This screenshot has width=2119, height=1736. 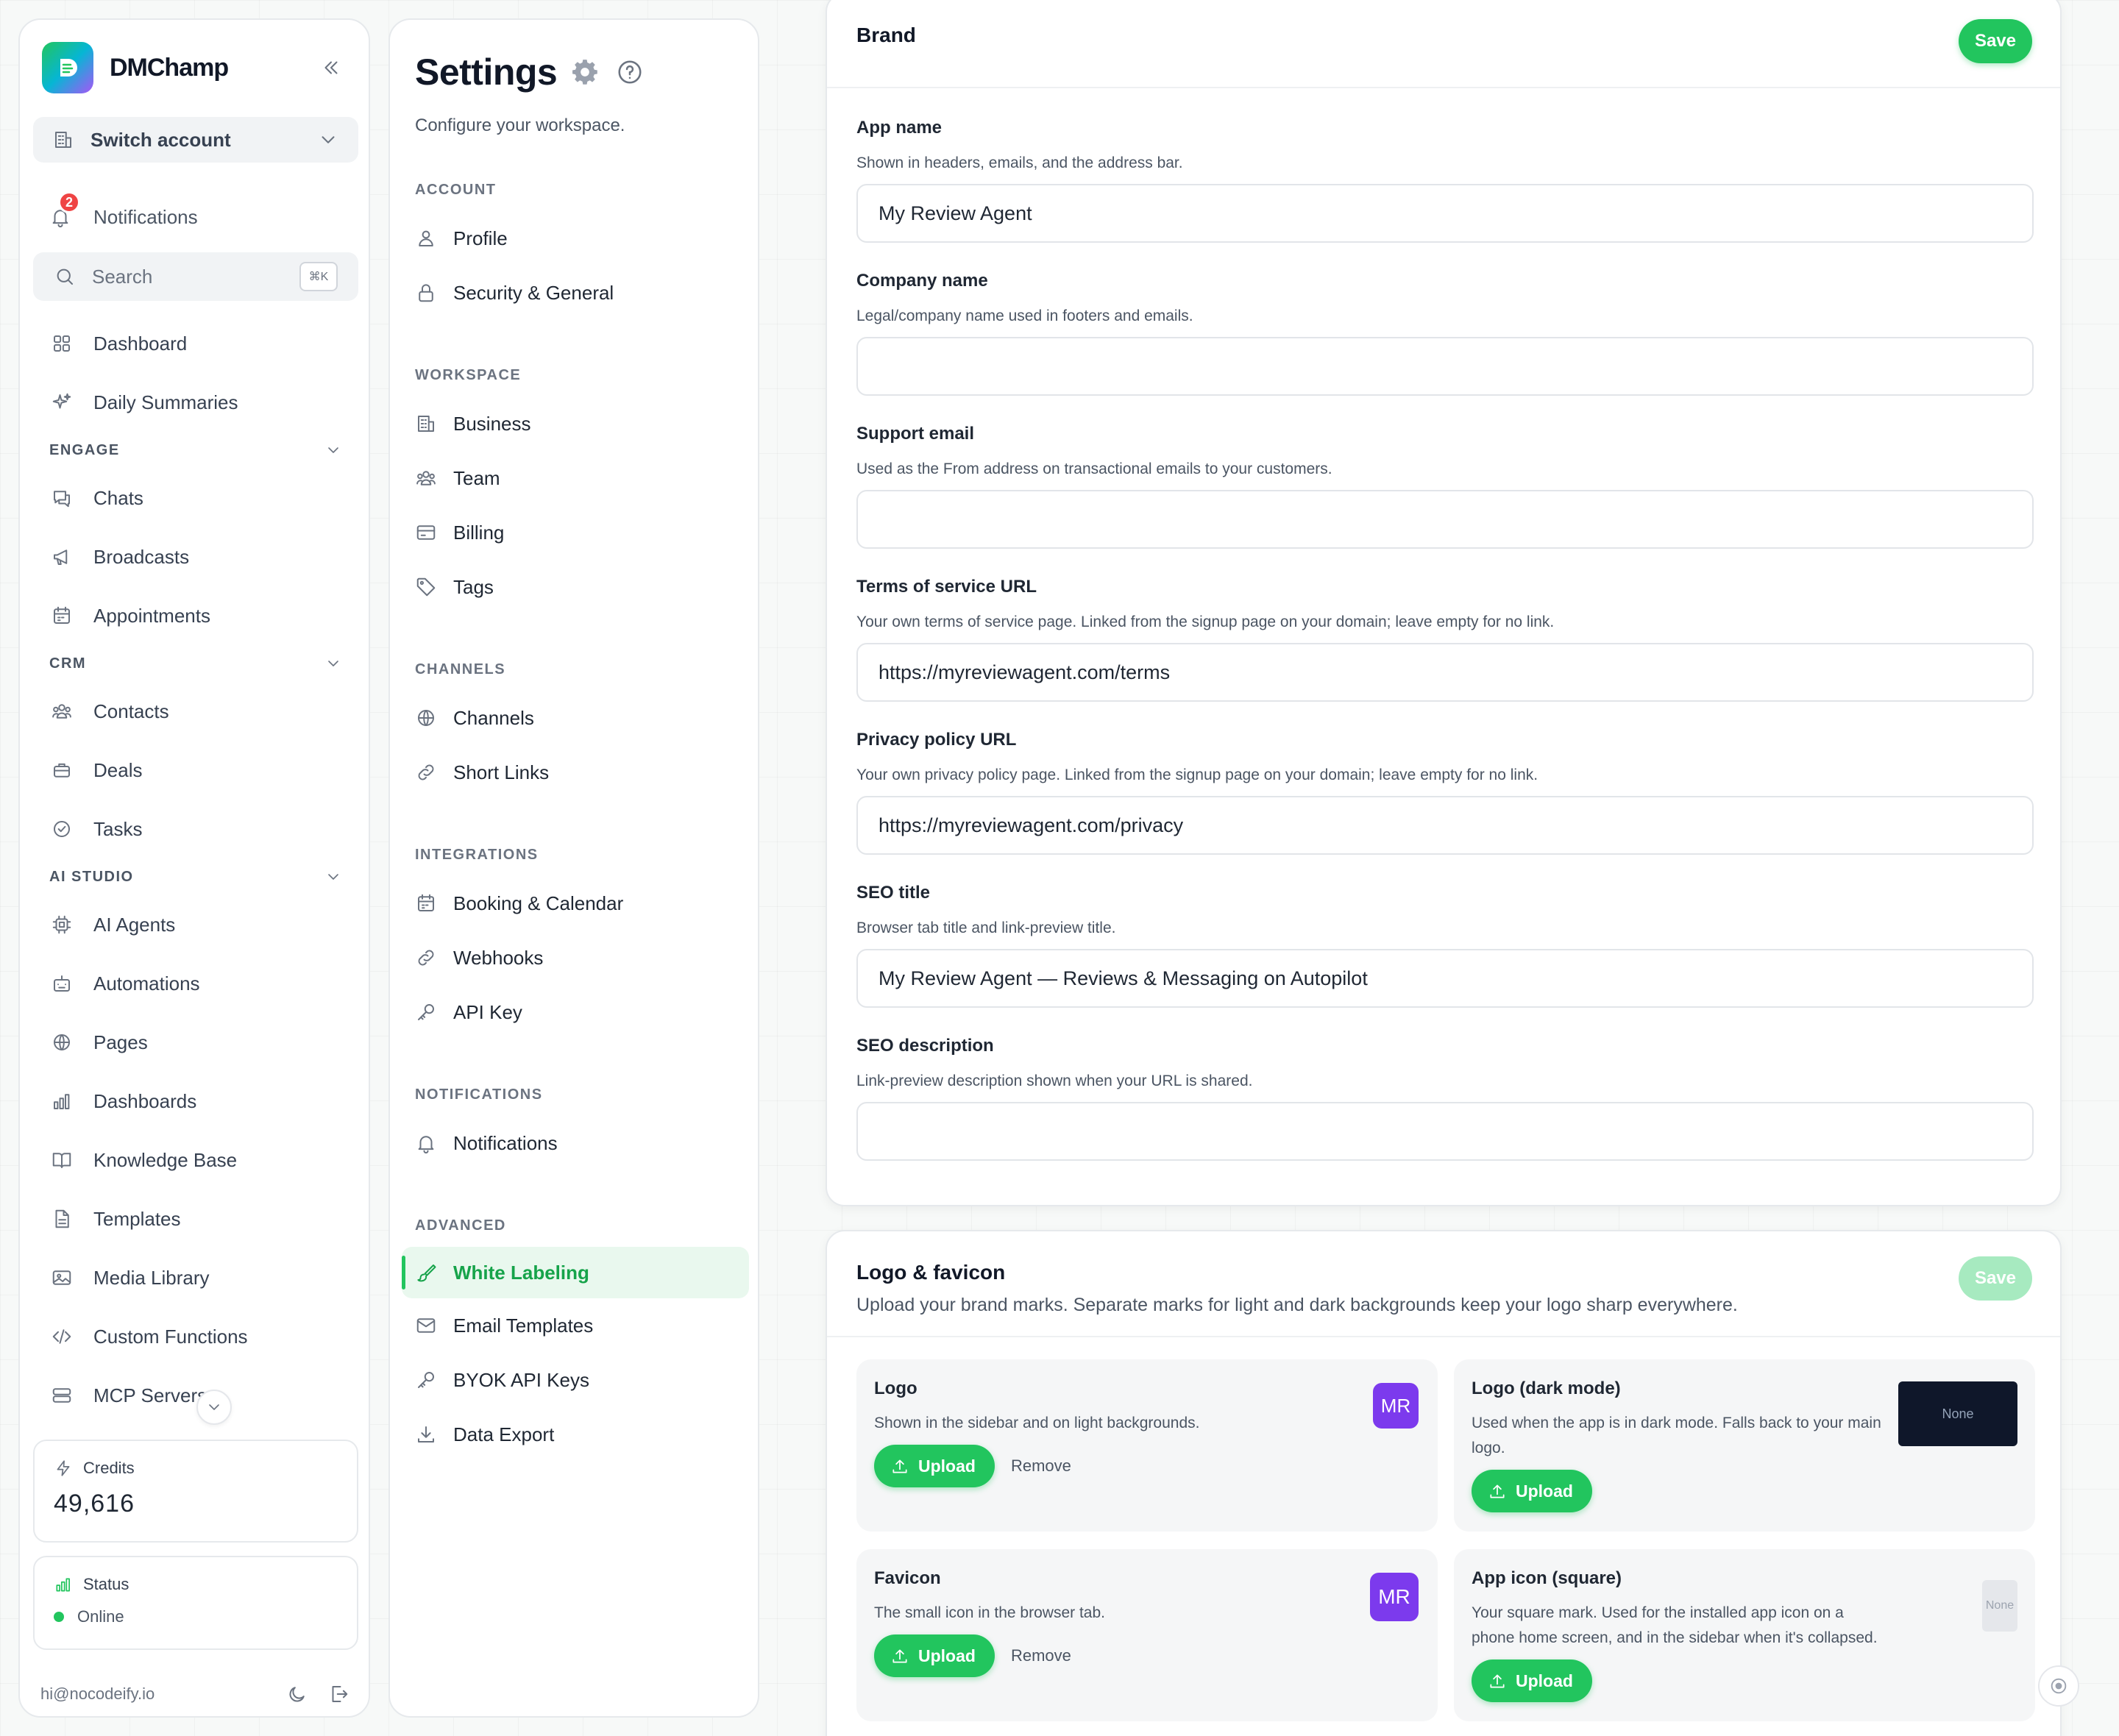 I want to click on sidebar-item-media-library: Media Library, so click(x=196, y=1277).